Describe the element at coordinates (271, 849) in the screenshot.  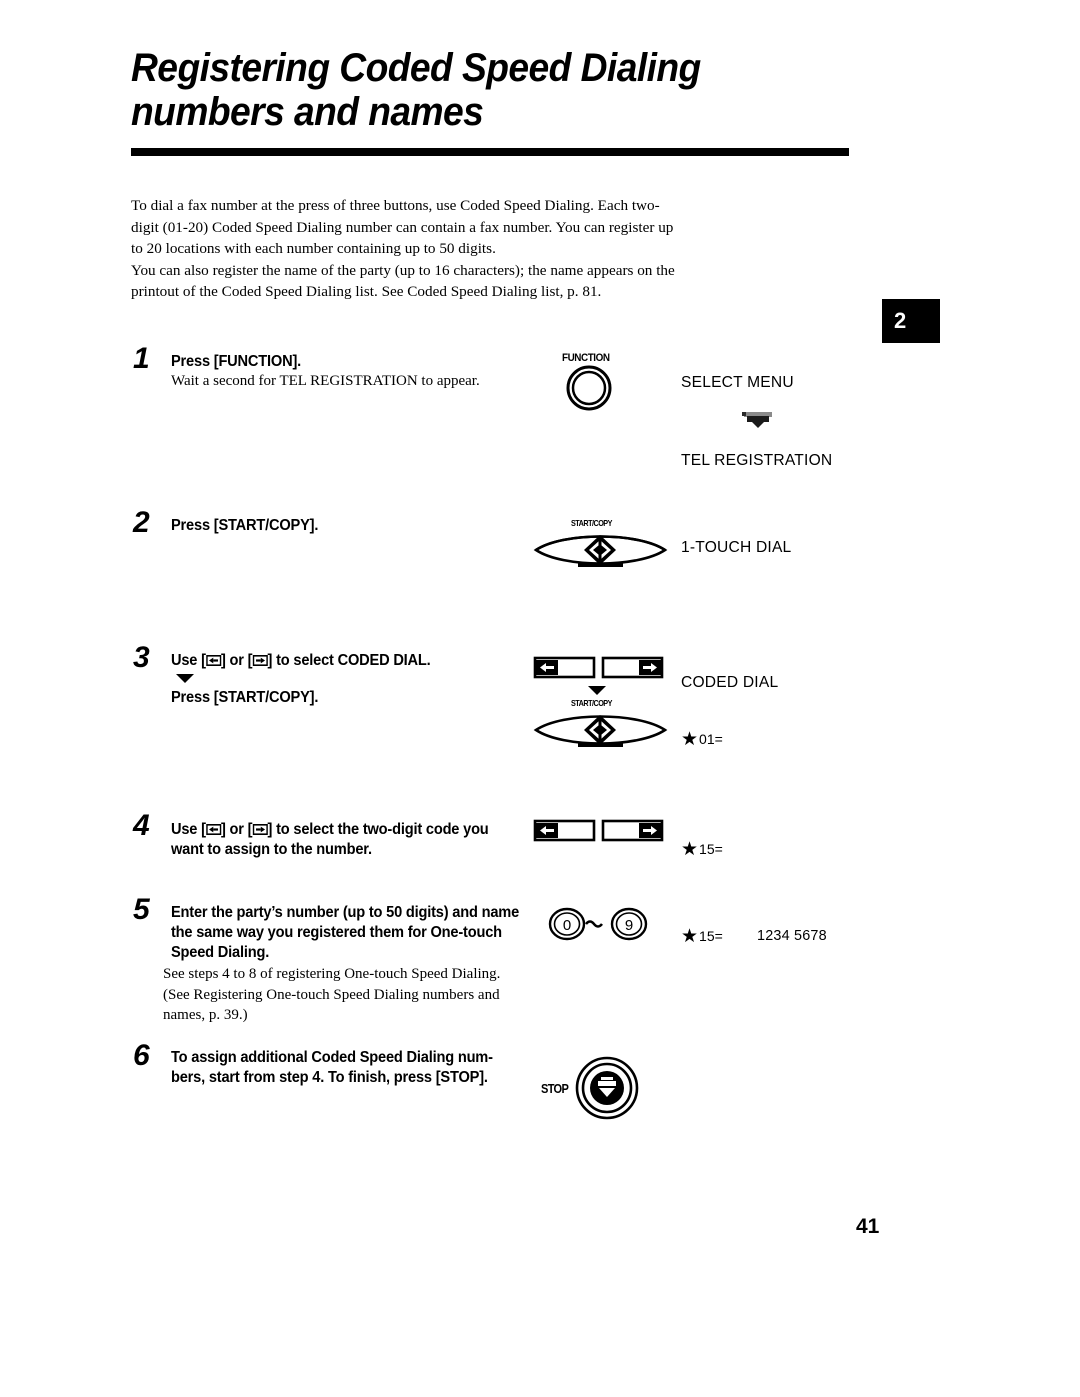
I see `step-heading-4-line2: want to assign to the number.` at that location.